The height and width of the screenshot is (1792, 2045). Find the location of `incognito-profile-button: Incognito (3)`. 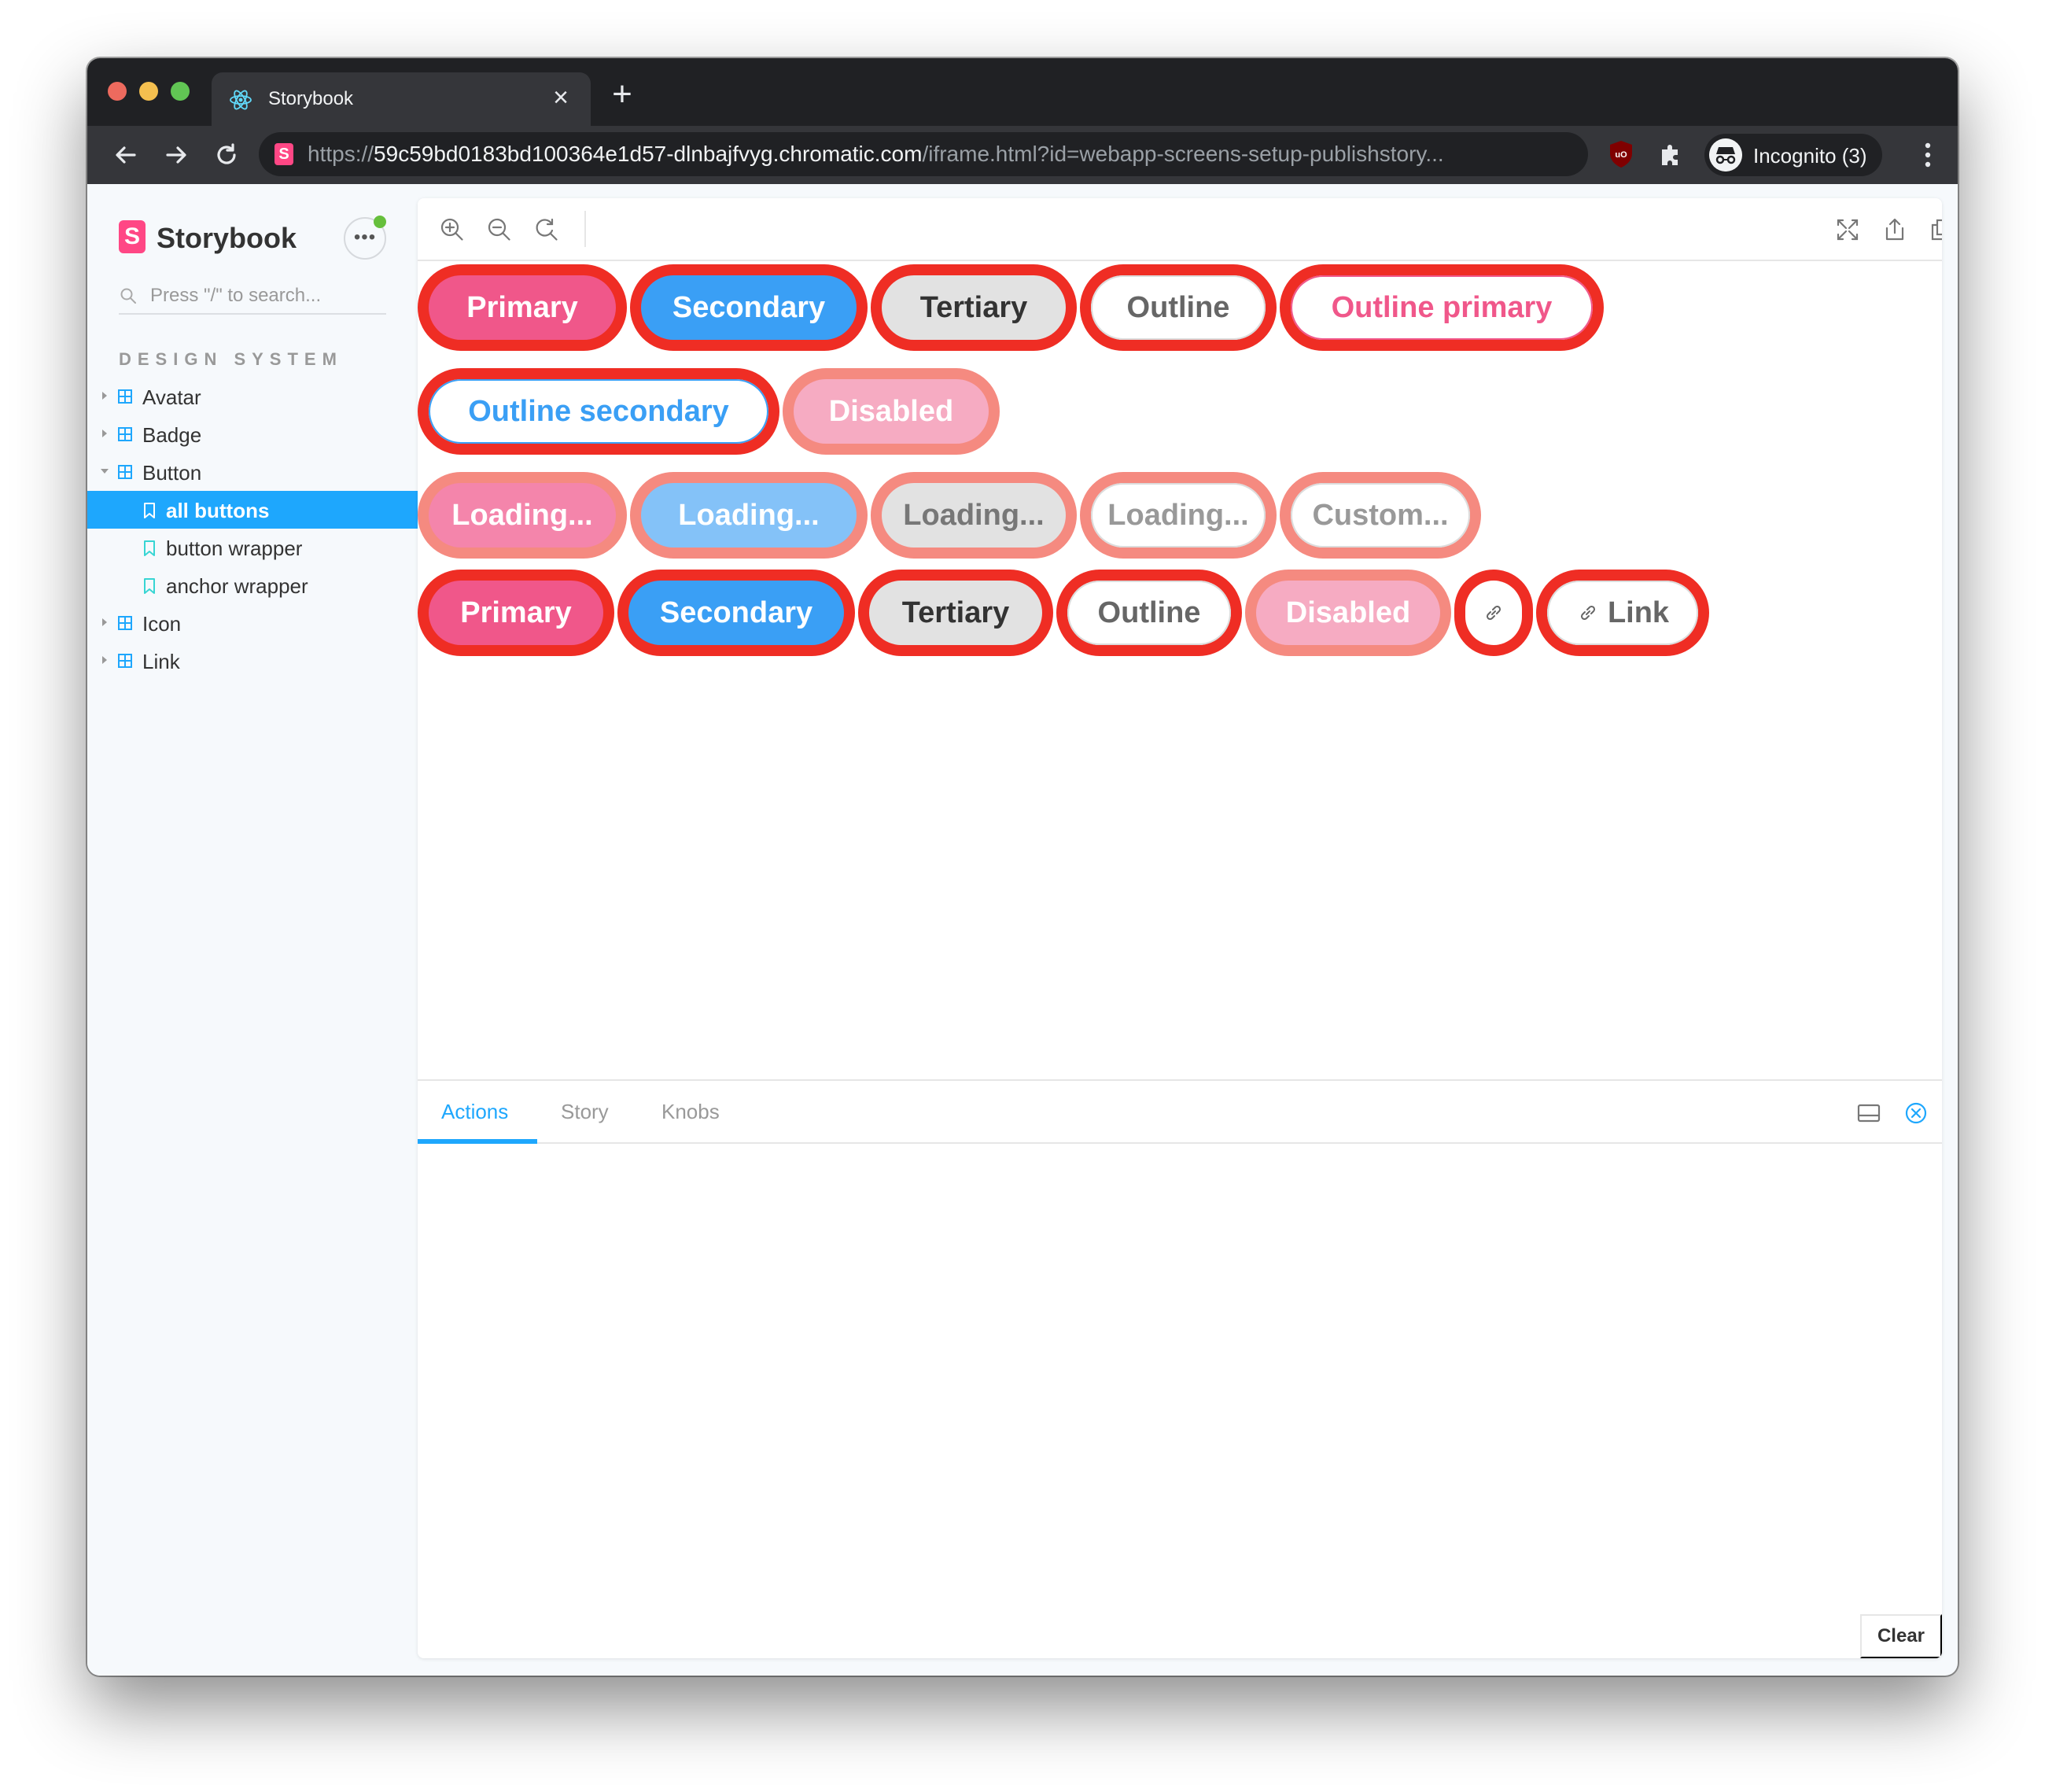

incognito-profile-button: Incognito (3) is located at coordinates (1793, 155).